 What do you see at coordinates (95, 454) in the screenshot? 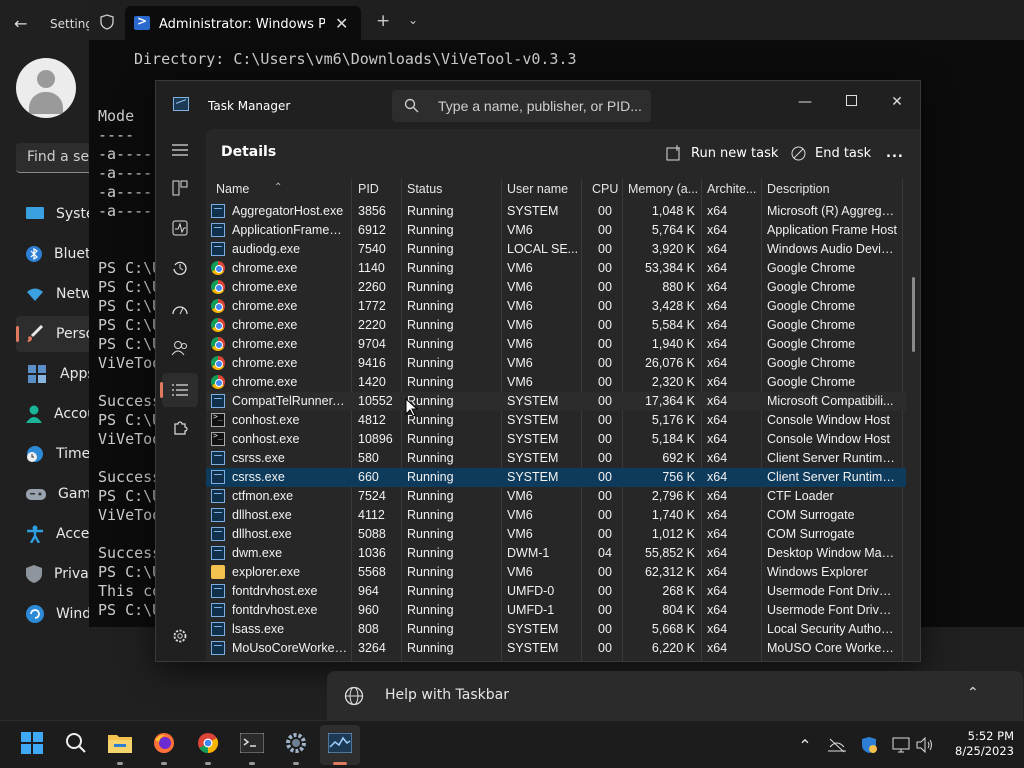
I see `nav-item-time-language: Time & language` at bounding box center [95, 454].